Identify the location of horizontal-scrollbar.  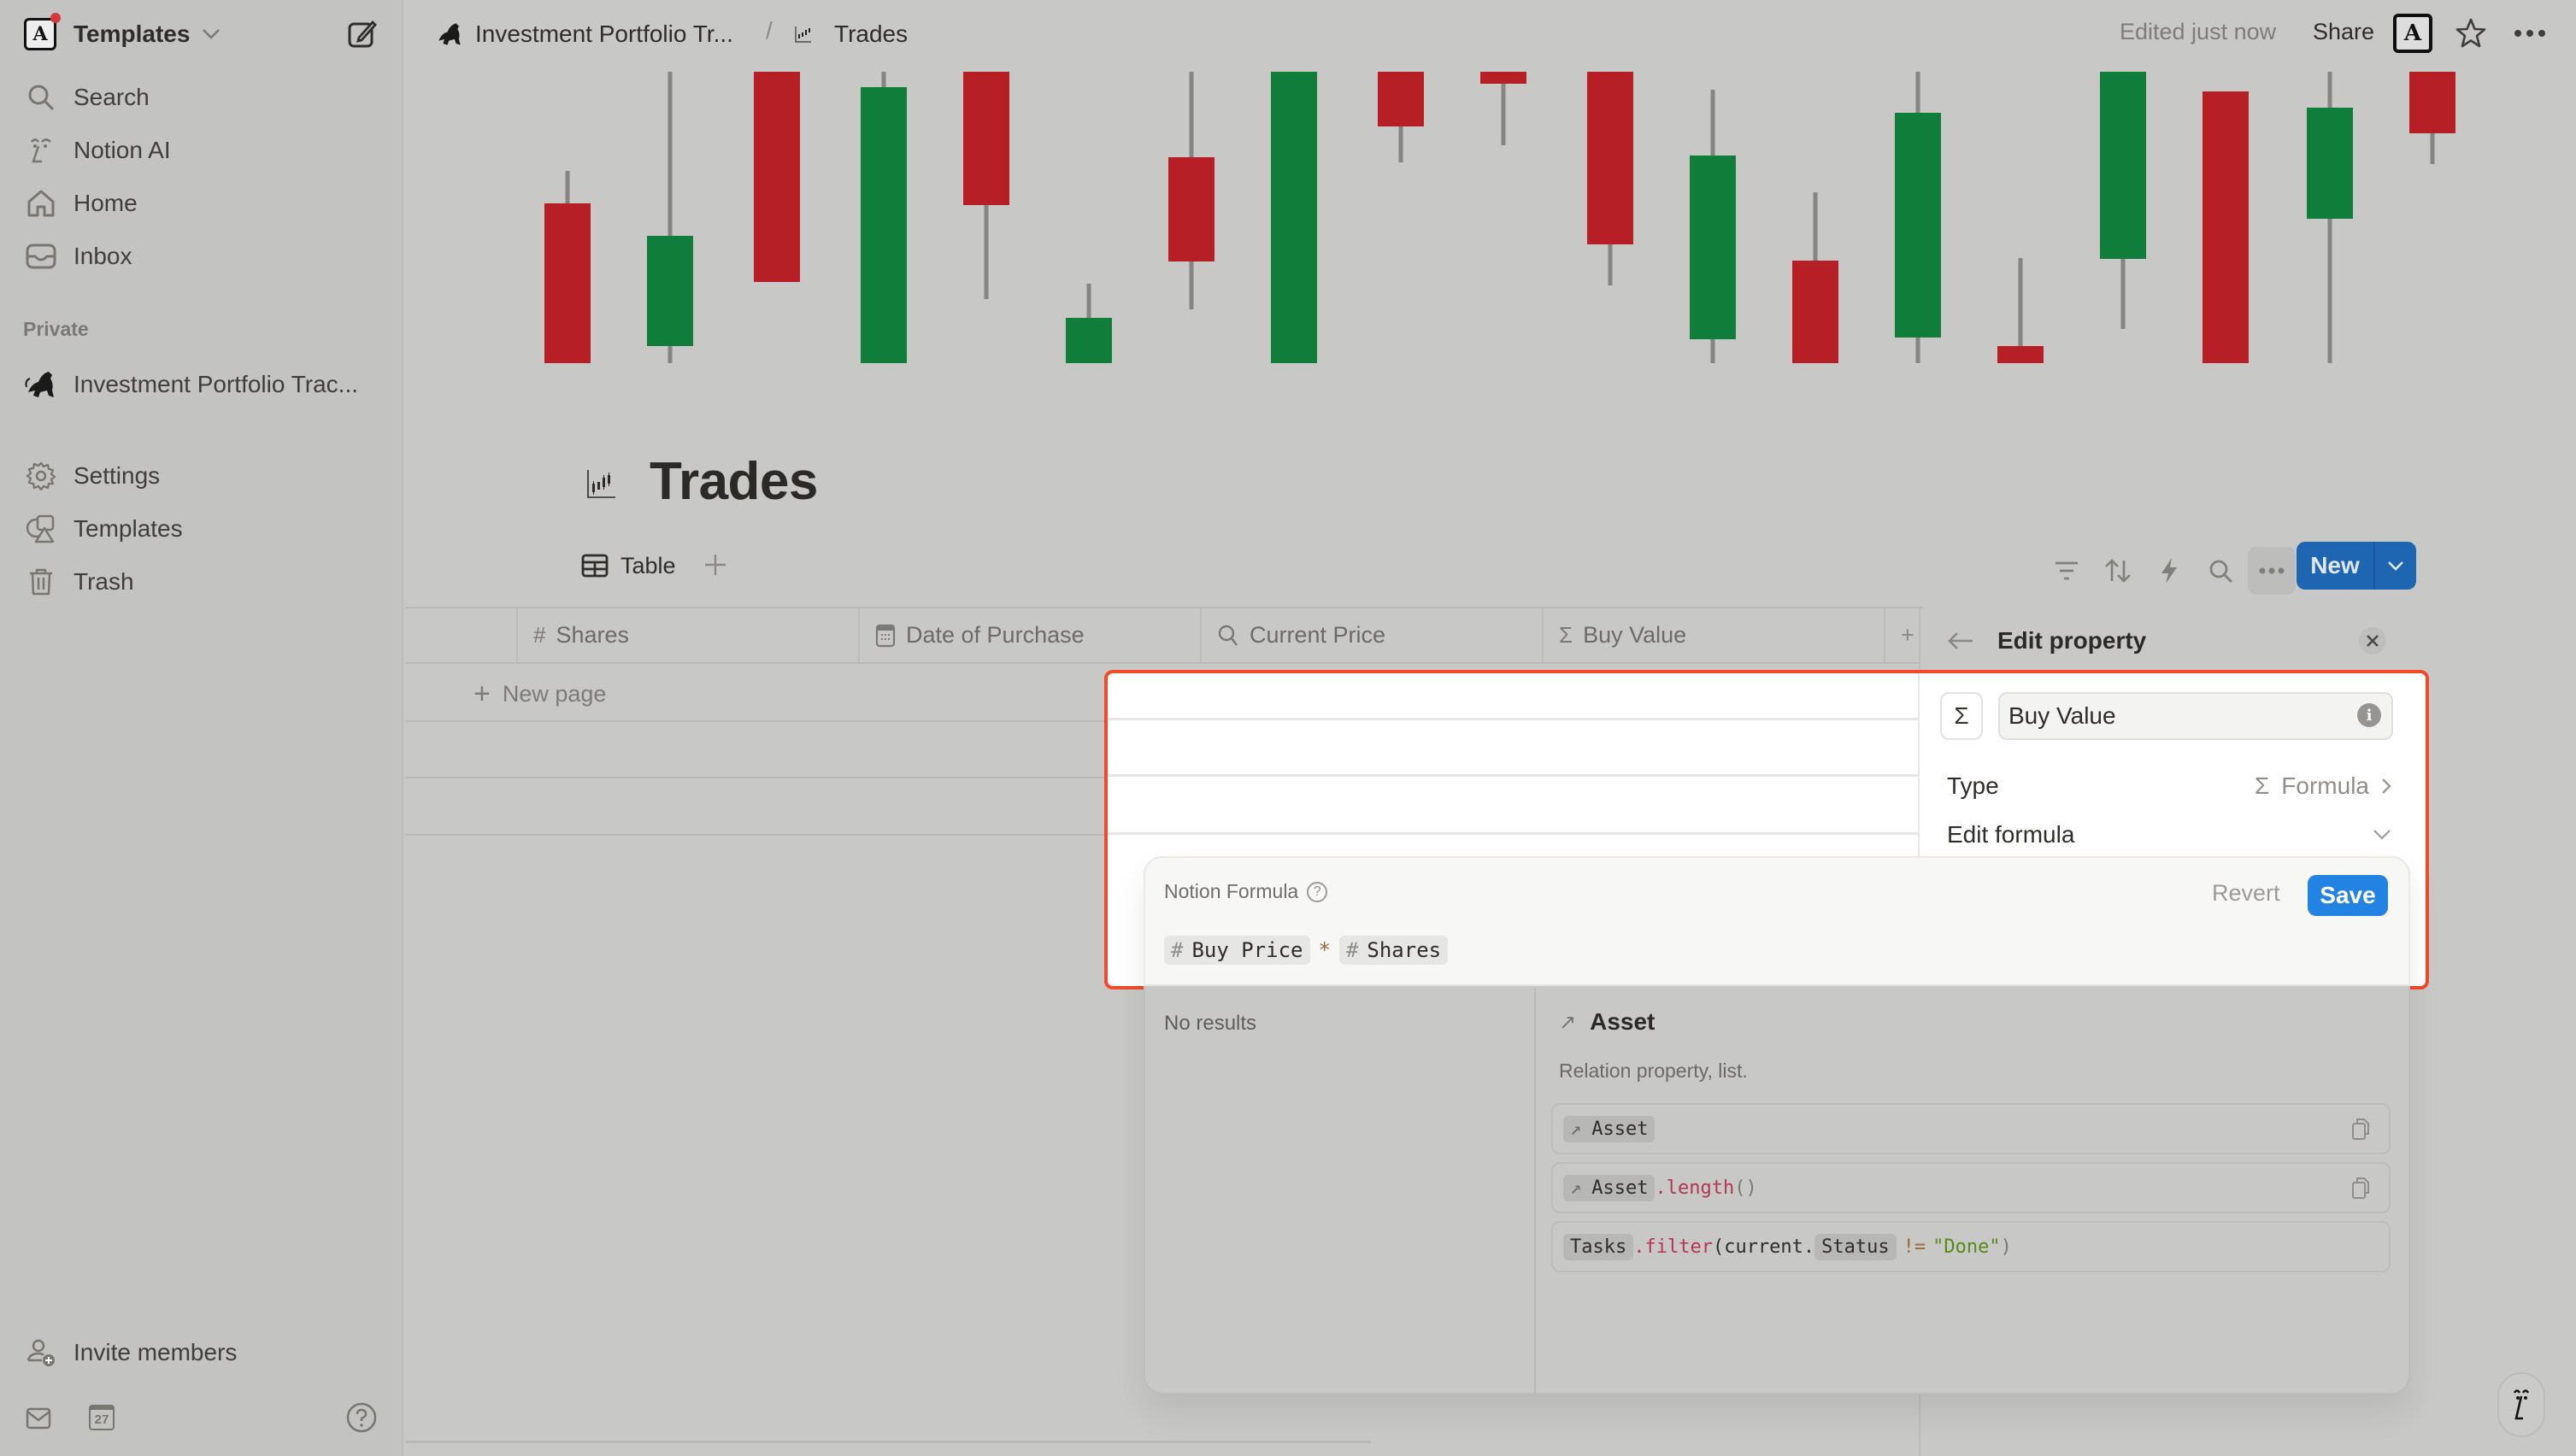
(888, 1442).